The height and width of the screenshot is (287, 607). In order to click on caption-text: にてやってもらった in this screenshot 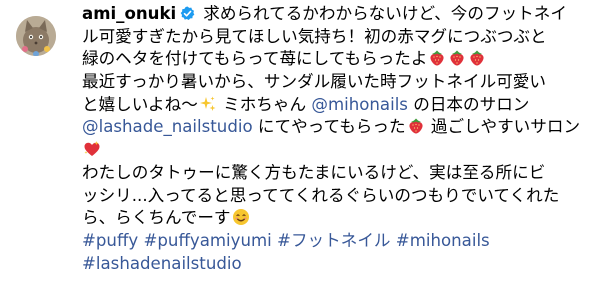, I will do `click(329, 127)`.